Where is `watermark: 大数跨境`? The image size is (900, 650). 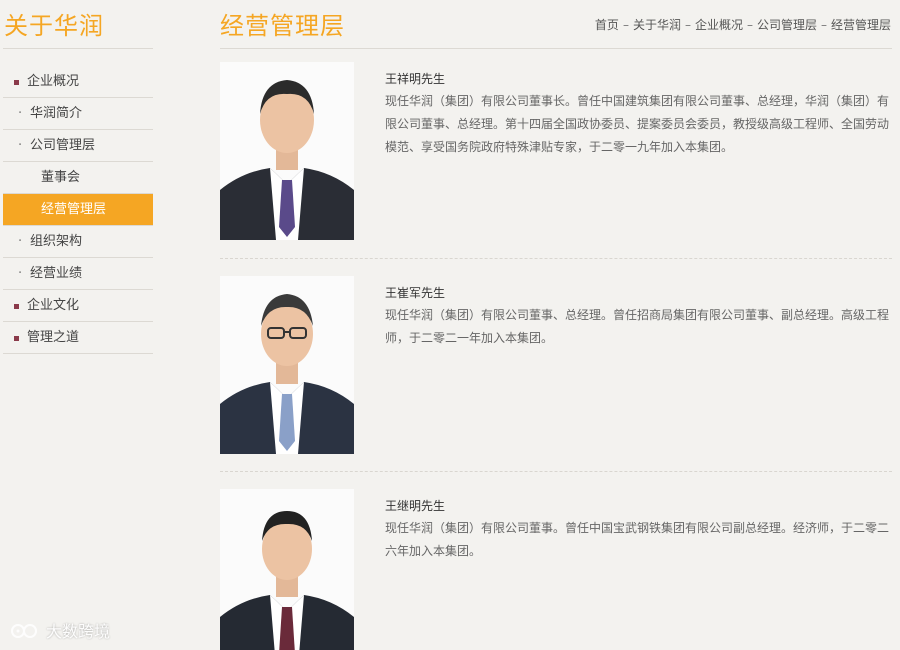
watermark: 大数跨境 is located at coordinates (60, 630).